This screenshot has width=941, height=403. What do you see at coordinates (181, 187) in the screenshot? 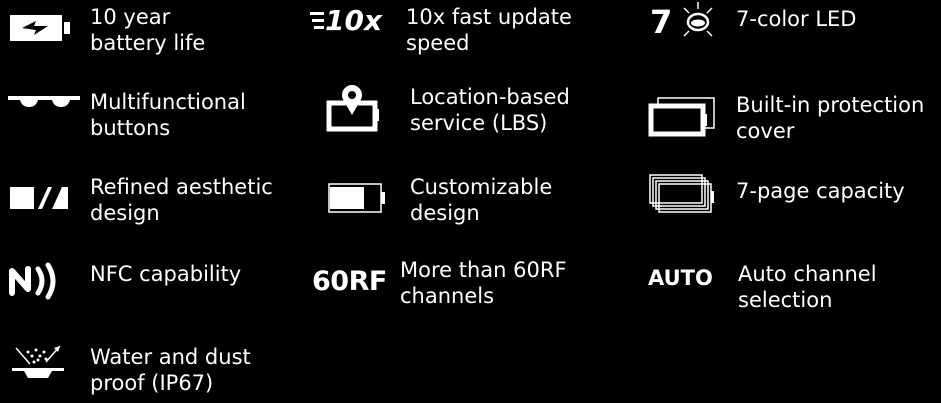
I see `design-label-line1: Refined aesthetic` at bounding box center [181, 187].